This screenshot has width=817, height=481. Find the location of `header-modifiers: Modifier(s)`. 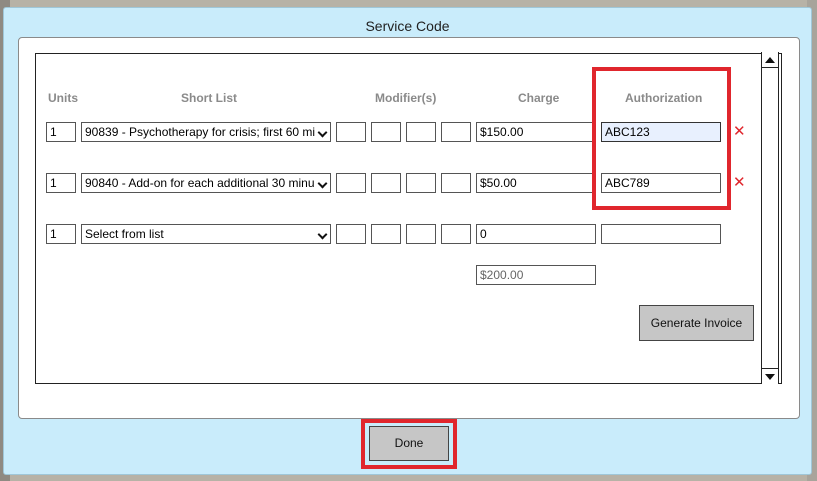

header-modifiers: Modifier(s) is located at coordinates (406, 98).